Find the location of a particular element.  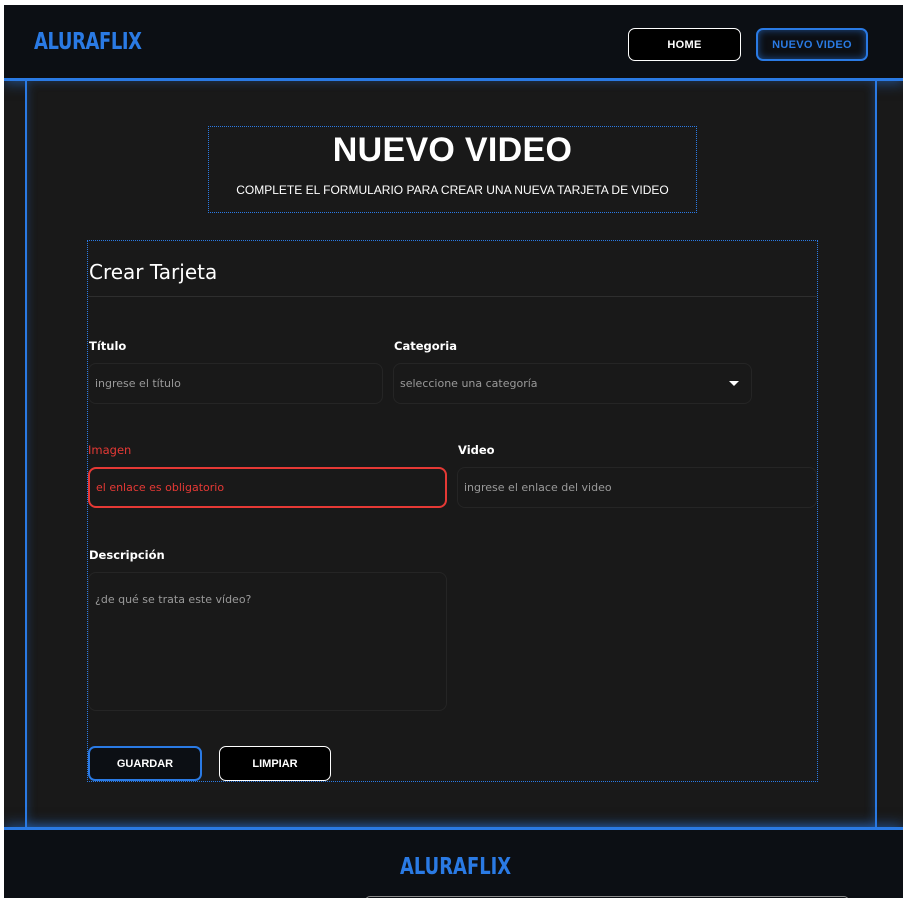

page-title: NUEVO VIDEO is located at coordinates (452, 150).